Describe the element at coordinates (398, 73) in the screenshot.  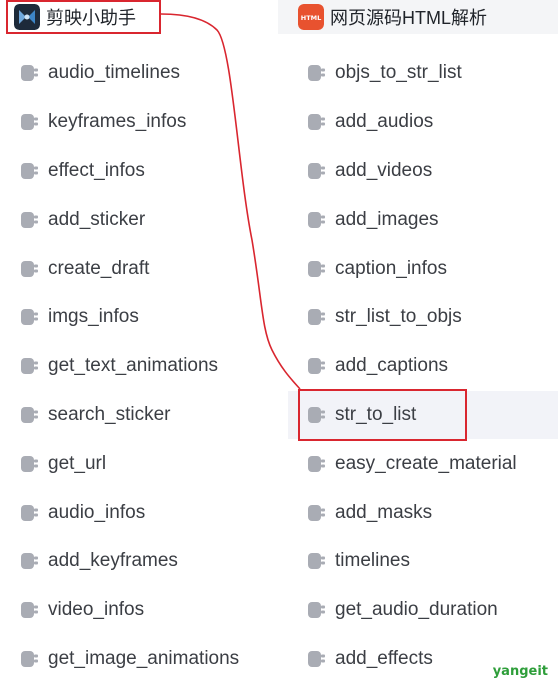
I see `tool-label: objs_to_str_list` at that location.